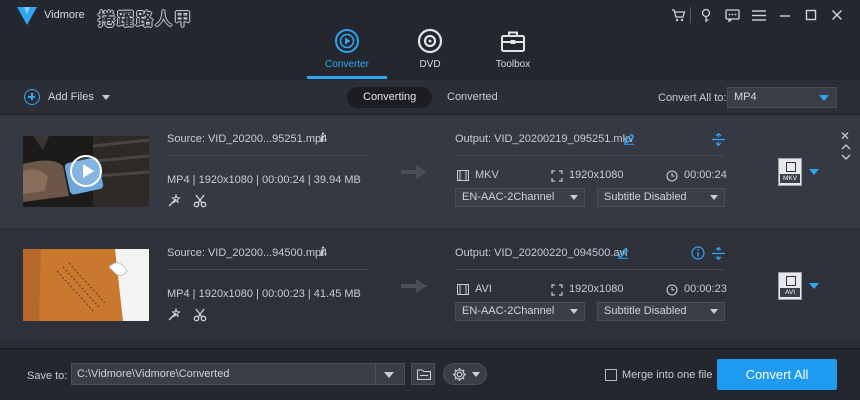 The width and height of the screenshot is (860, 400). Describe the element at coordinates (541, 253) in the screenshot. I see `output-filename: Output: VID_20200220_094500.avi` at that location.